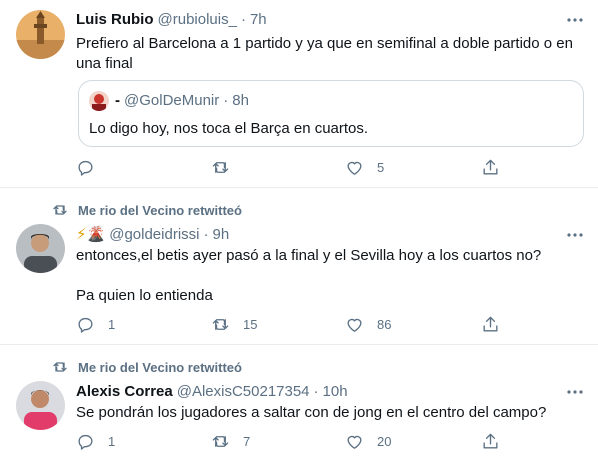 The width and height of the screenshot is (598, 459). What do you see at coordinates (326, 442) in the screenshot?
I see `tweet-actions: 1 7 20` at bounding box center [326, 442].